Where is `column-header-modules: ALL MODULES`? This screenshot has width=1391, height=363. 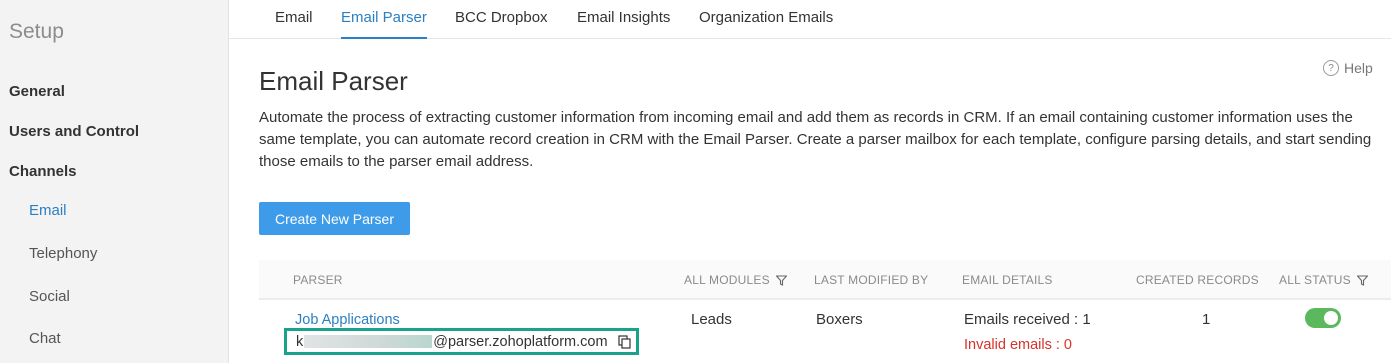
column-header-modules: ALL MODULES is located at coordinates (735, 280).